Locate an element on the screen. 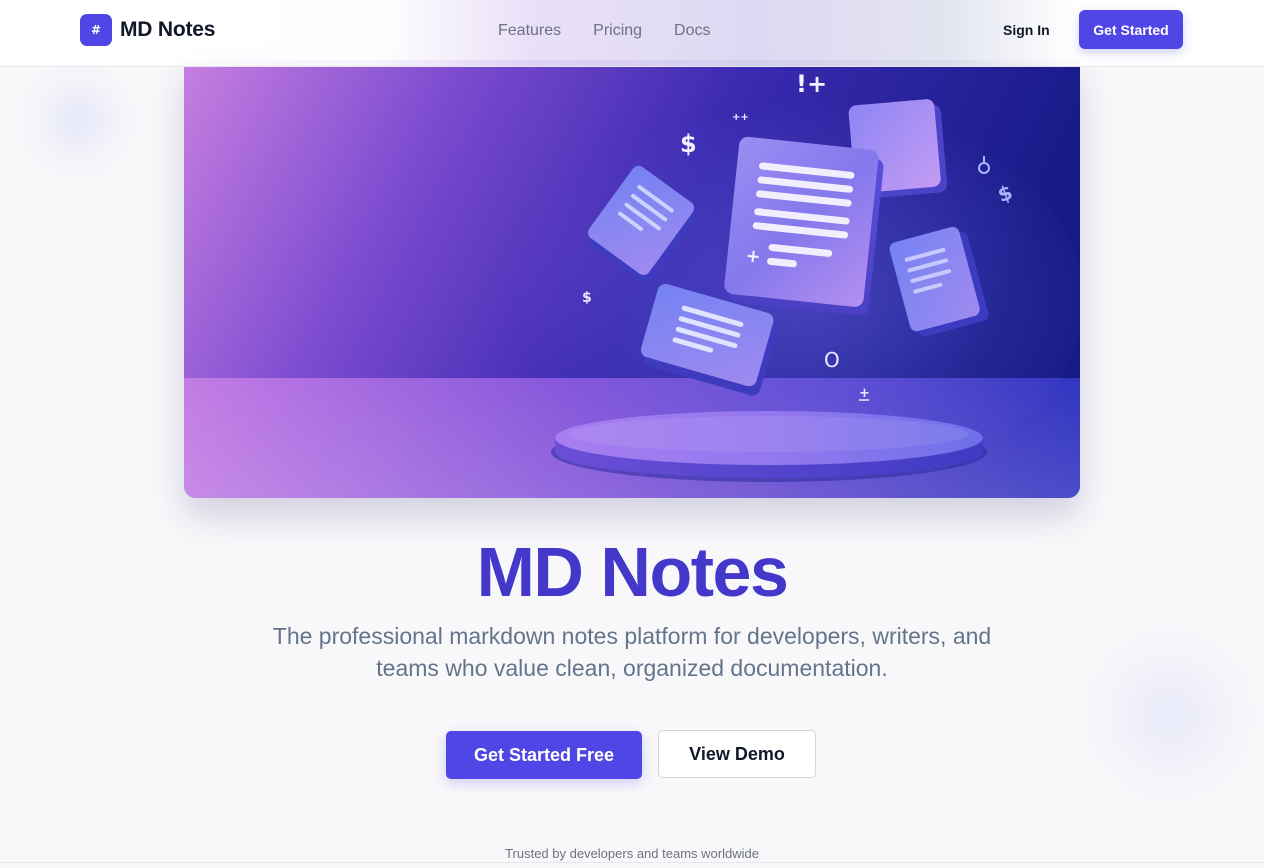  illustration-glyph: !+ is located at coordinates (811, 84).